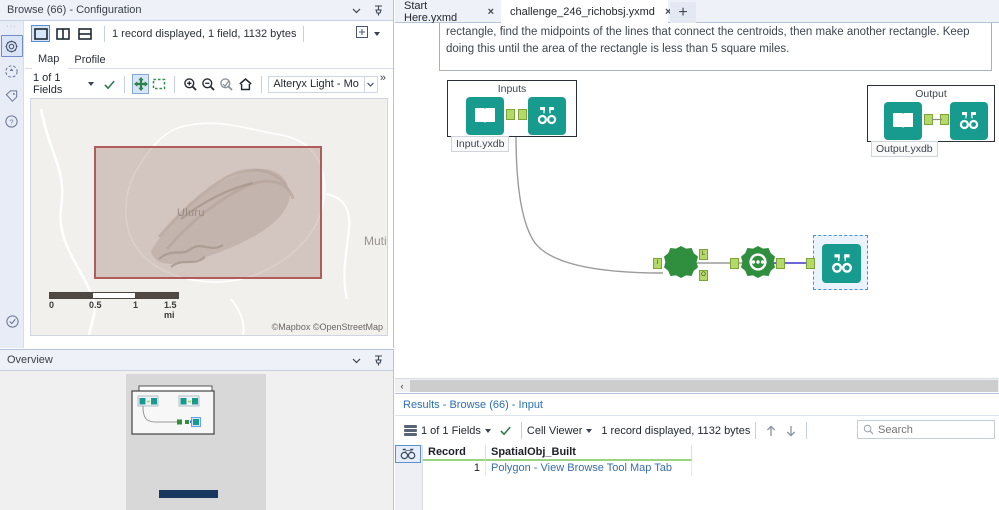 This screenshot has width=999, height=510. What do you see at coordinates (95, 305) in the screenshot?
I see `scale-tick-1: 0.5` at bounding box center [95, 305].